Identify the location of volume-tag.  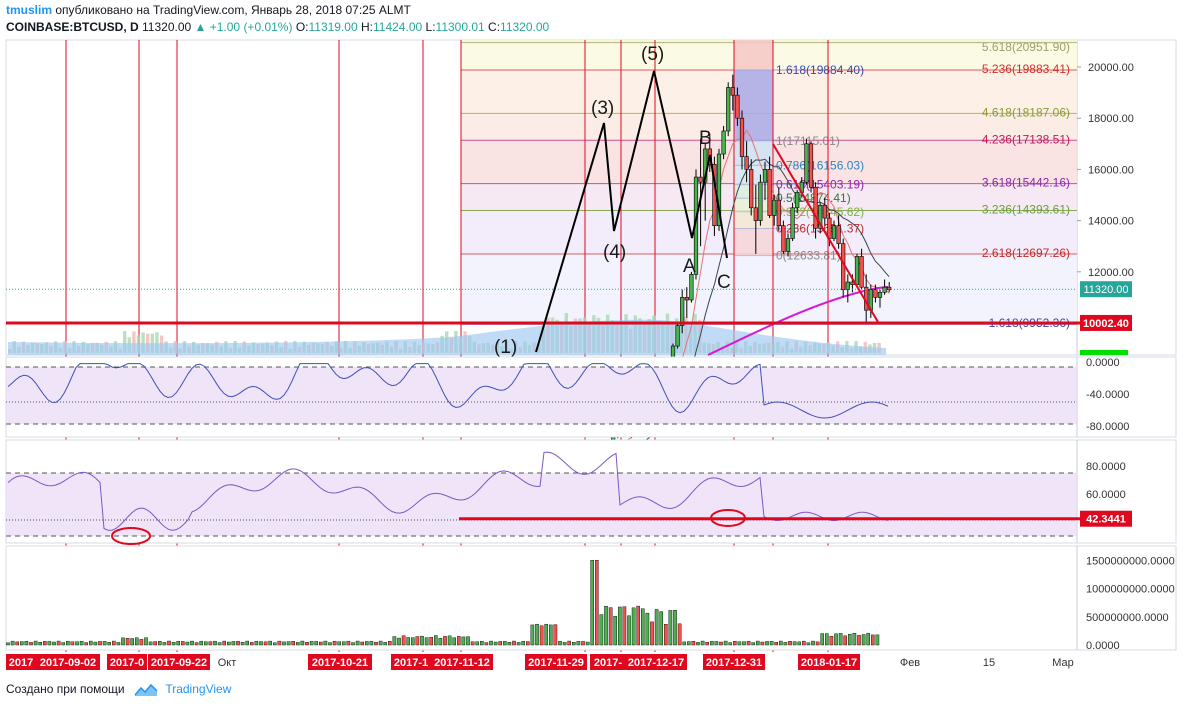
(1104, 352).